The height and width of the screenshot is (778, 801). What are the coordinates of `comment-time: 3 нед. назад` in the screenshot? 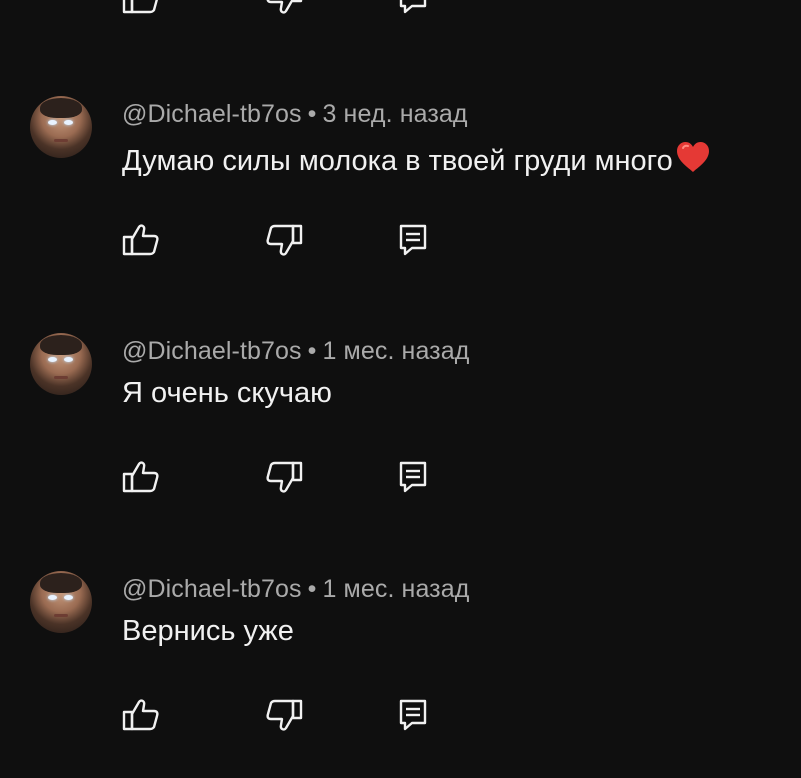 It's located at (395, 114).